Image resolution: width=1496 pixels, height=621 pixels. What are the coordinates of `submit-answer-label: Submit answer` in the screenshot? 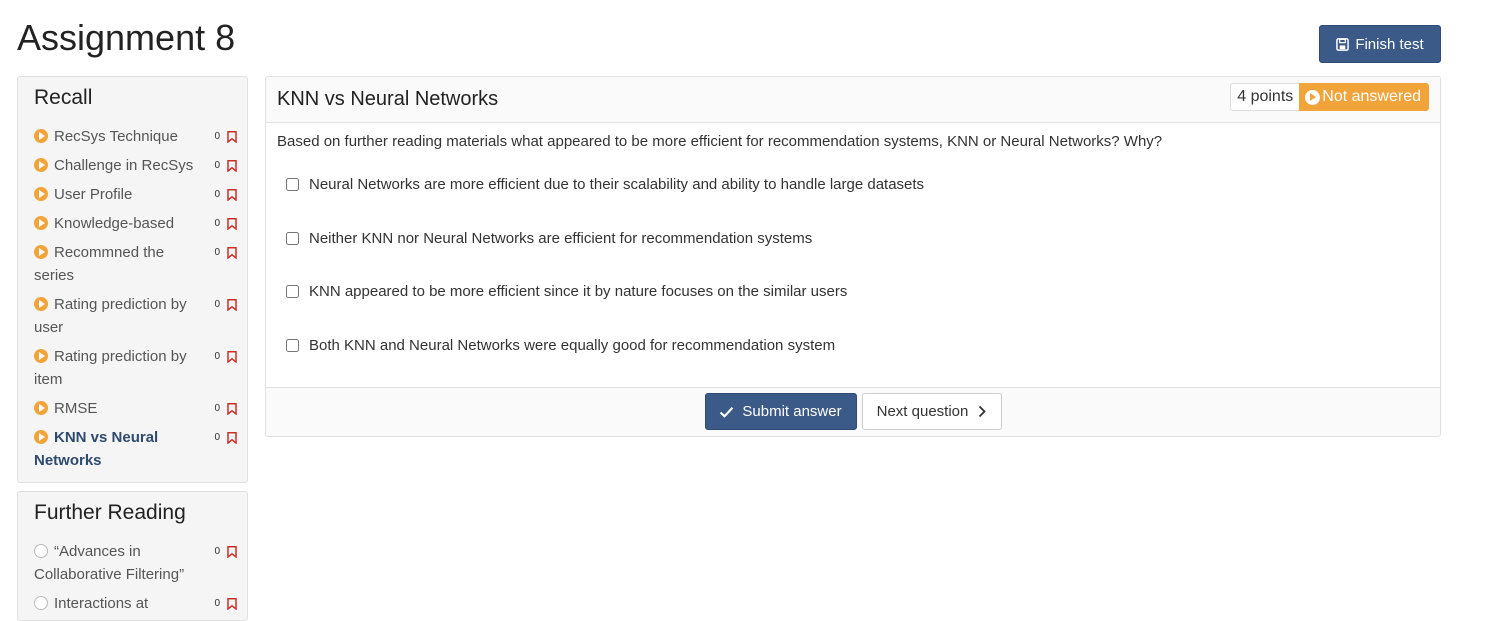 It's located at (792, 411).